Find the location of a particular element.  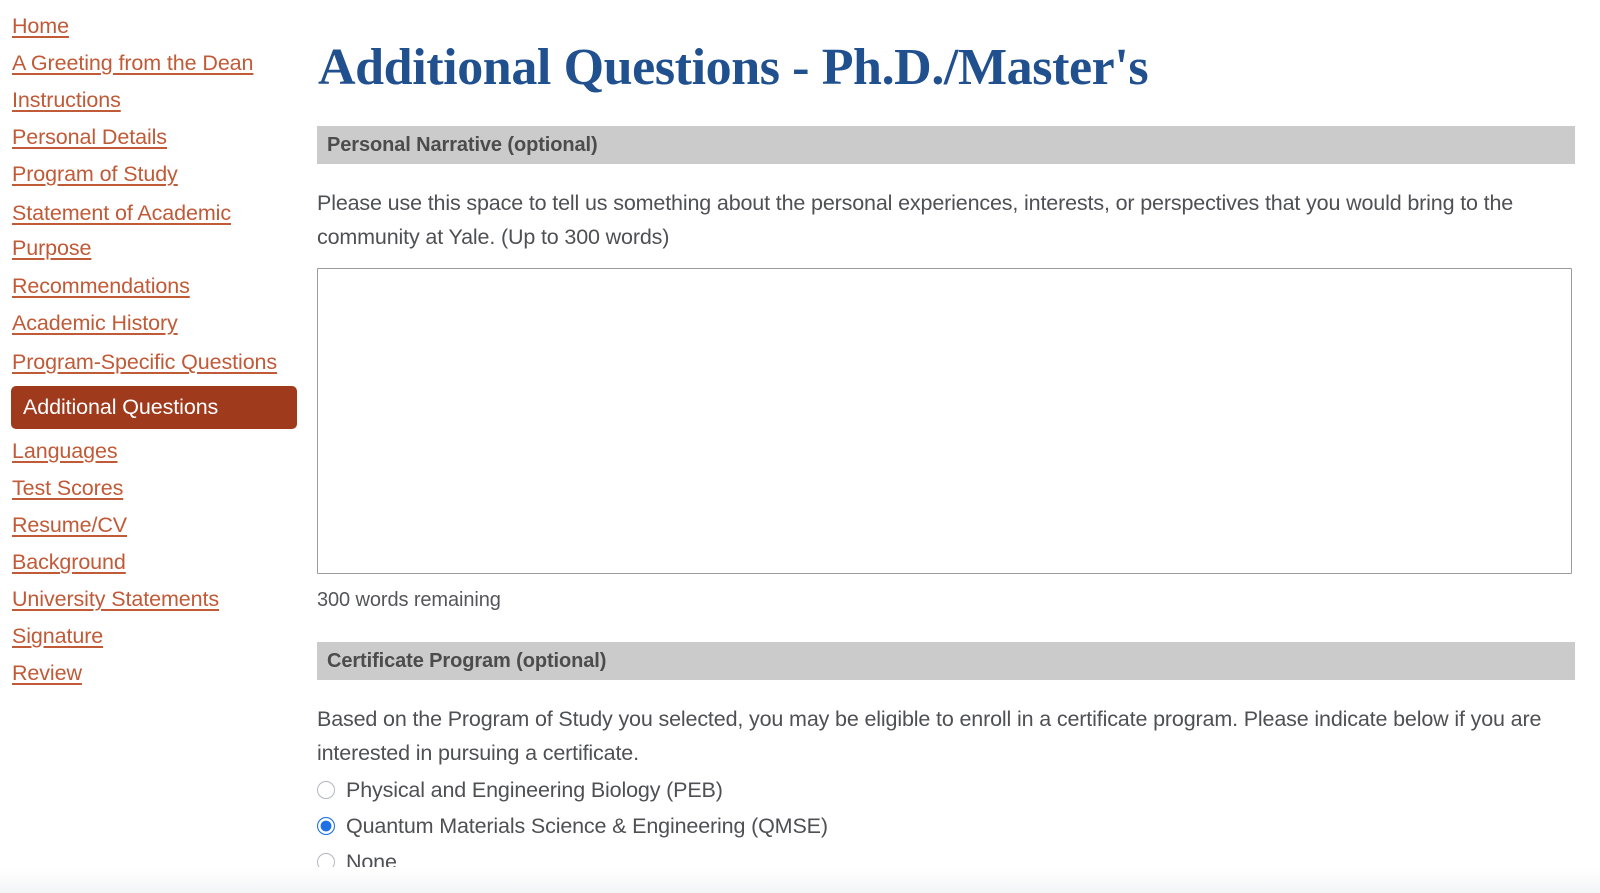

sidebar-item-personal-details: Personal Details is located at coordinates (155, 137).